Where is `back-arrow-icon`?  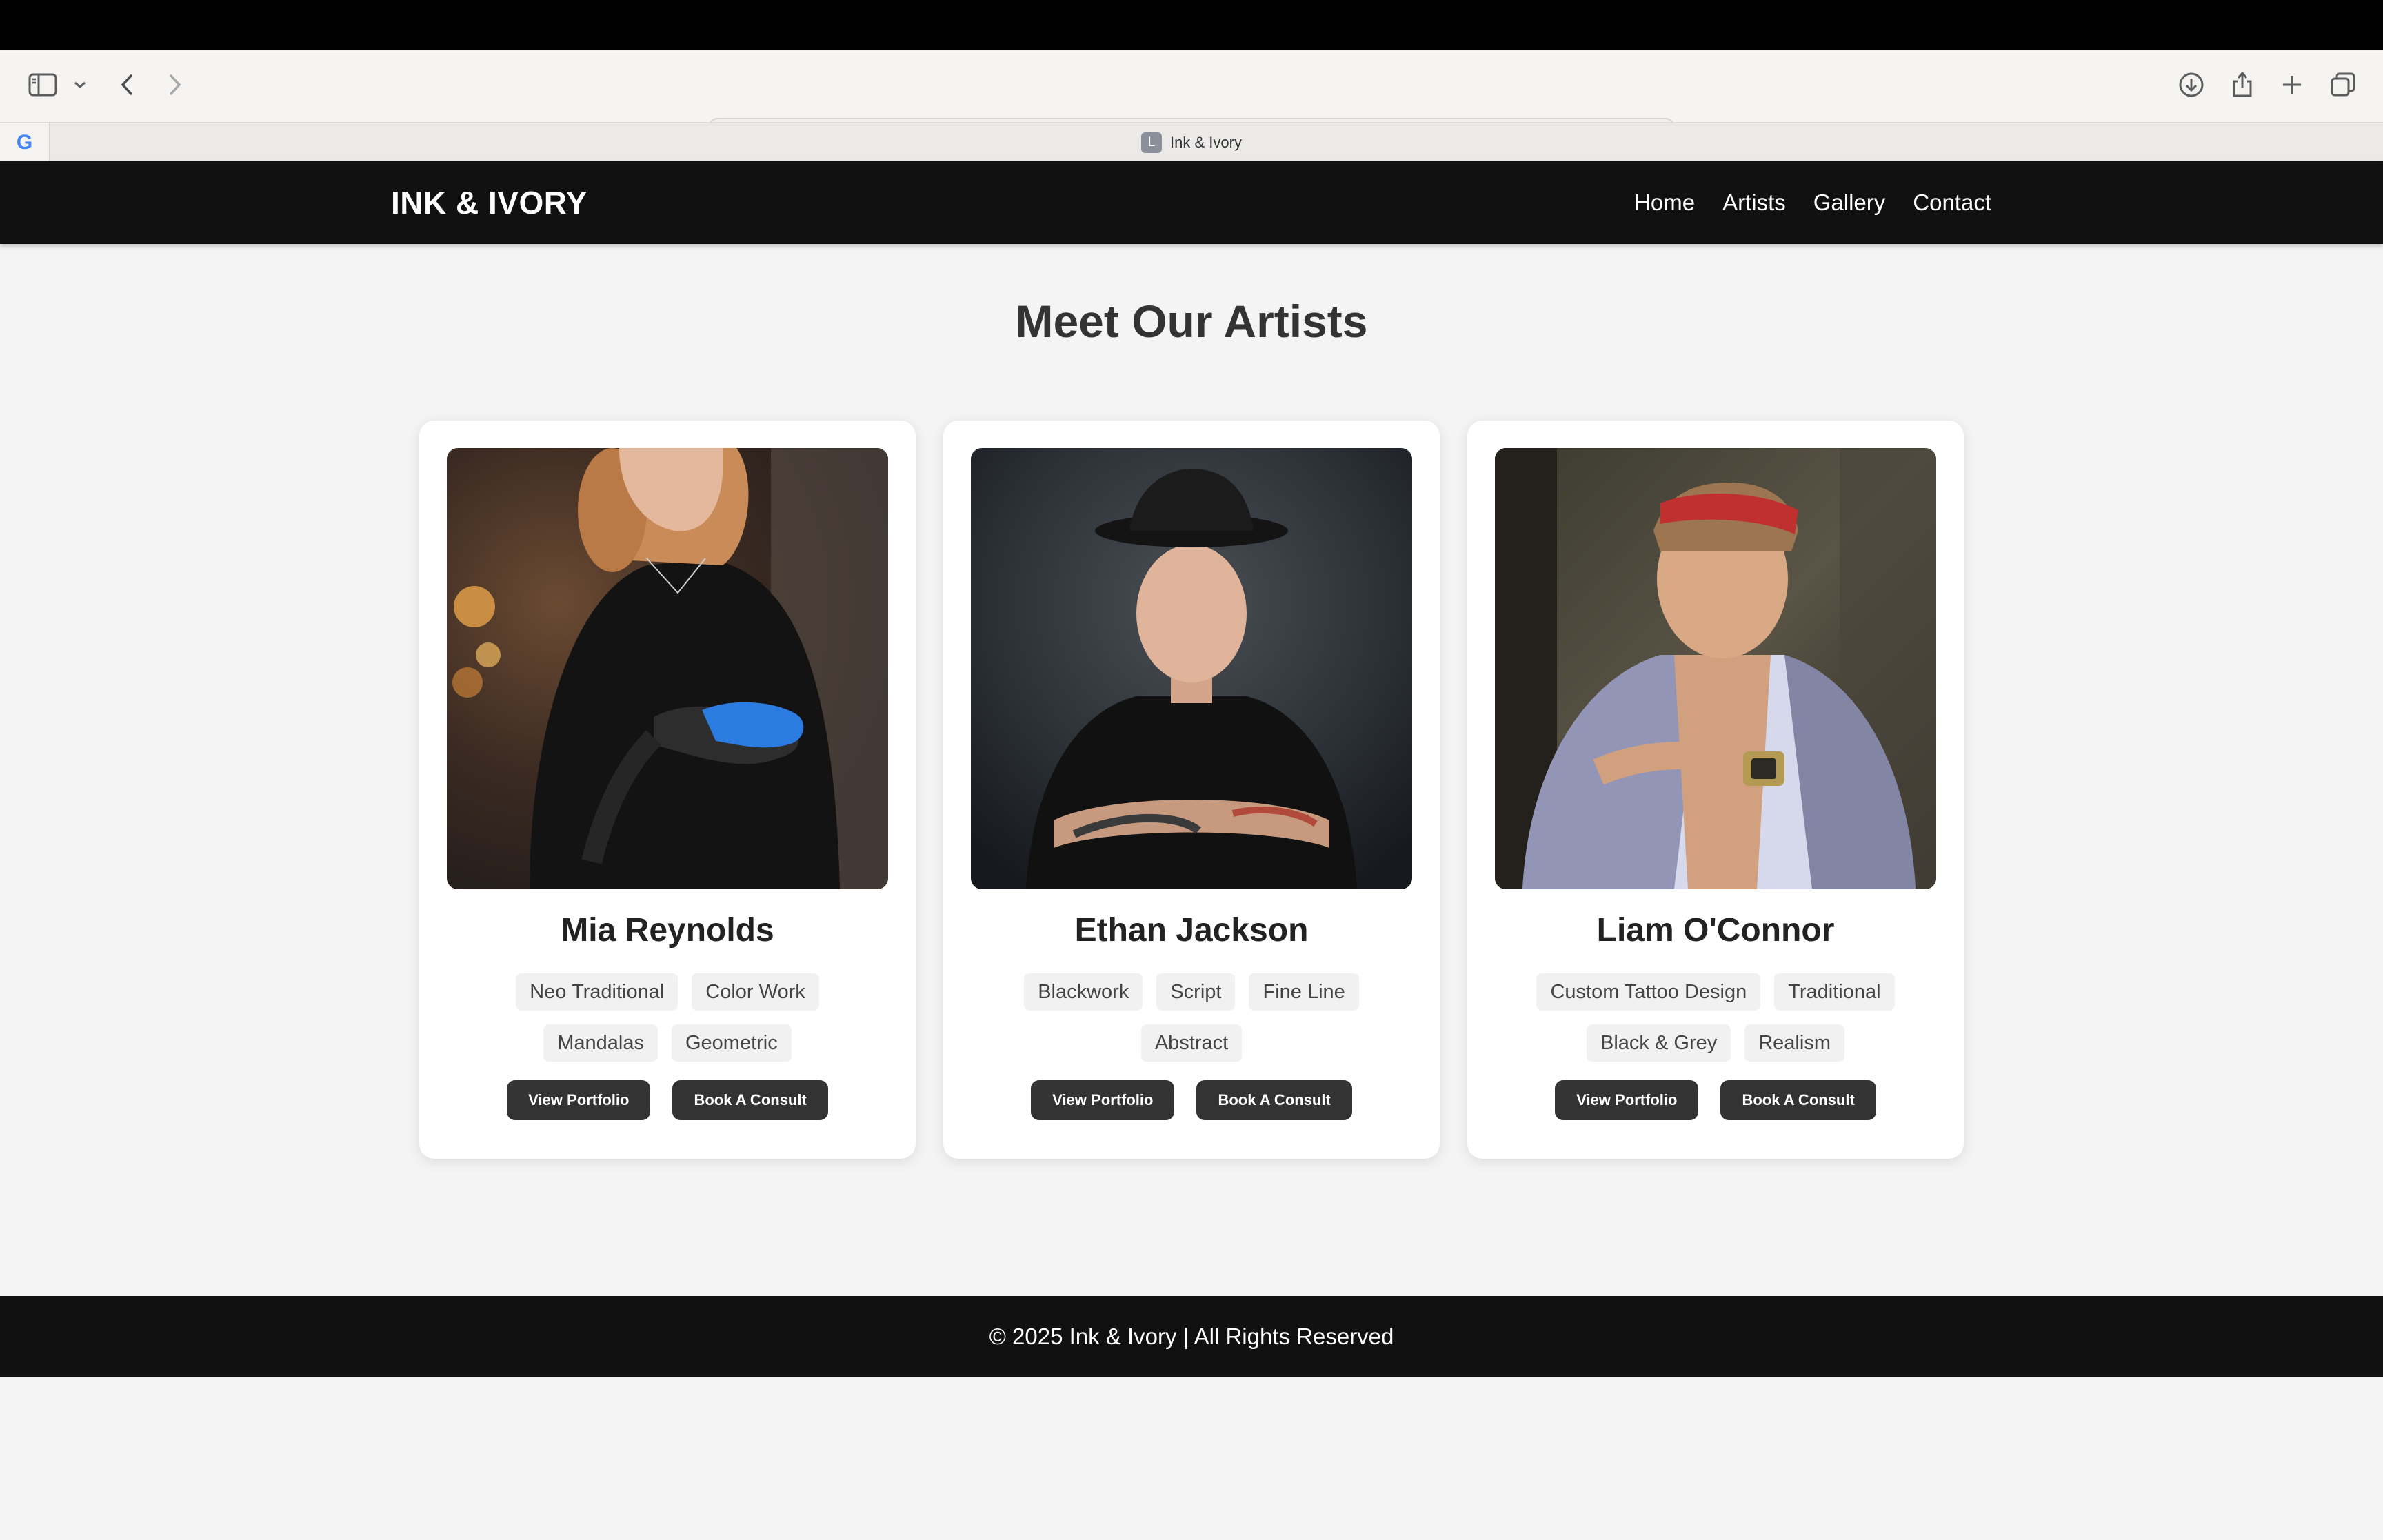
back-arrow-icon is located at coordinates (127, 85).